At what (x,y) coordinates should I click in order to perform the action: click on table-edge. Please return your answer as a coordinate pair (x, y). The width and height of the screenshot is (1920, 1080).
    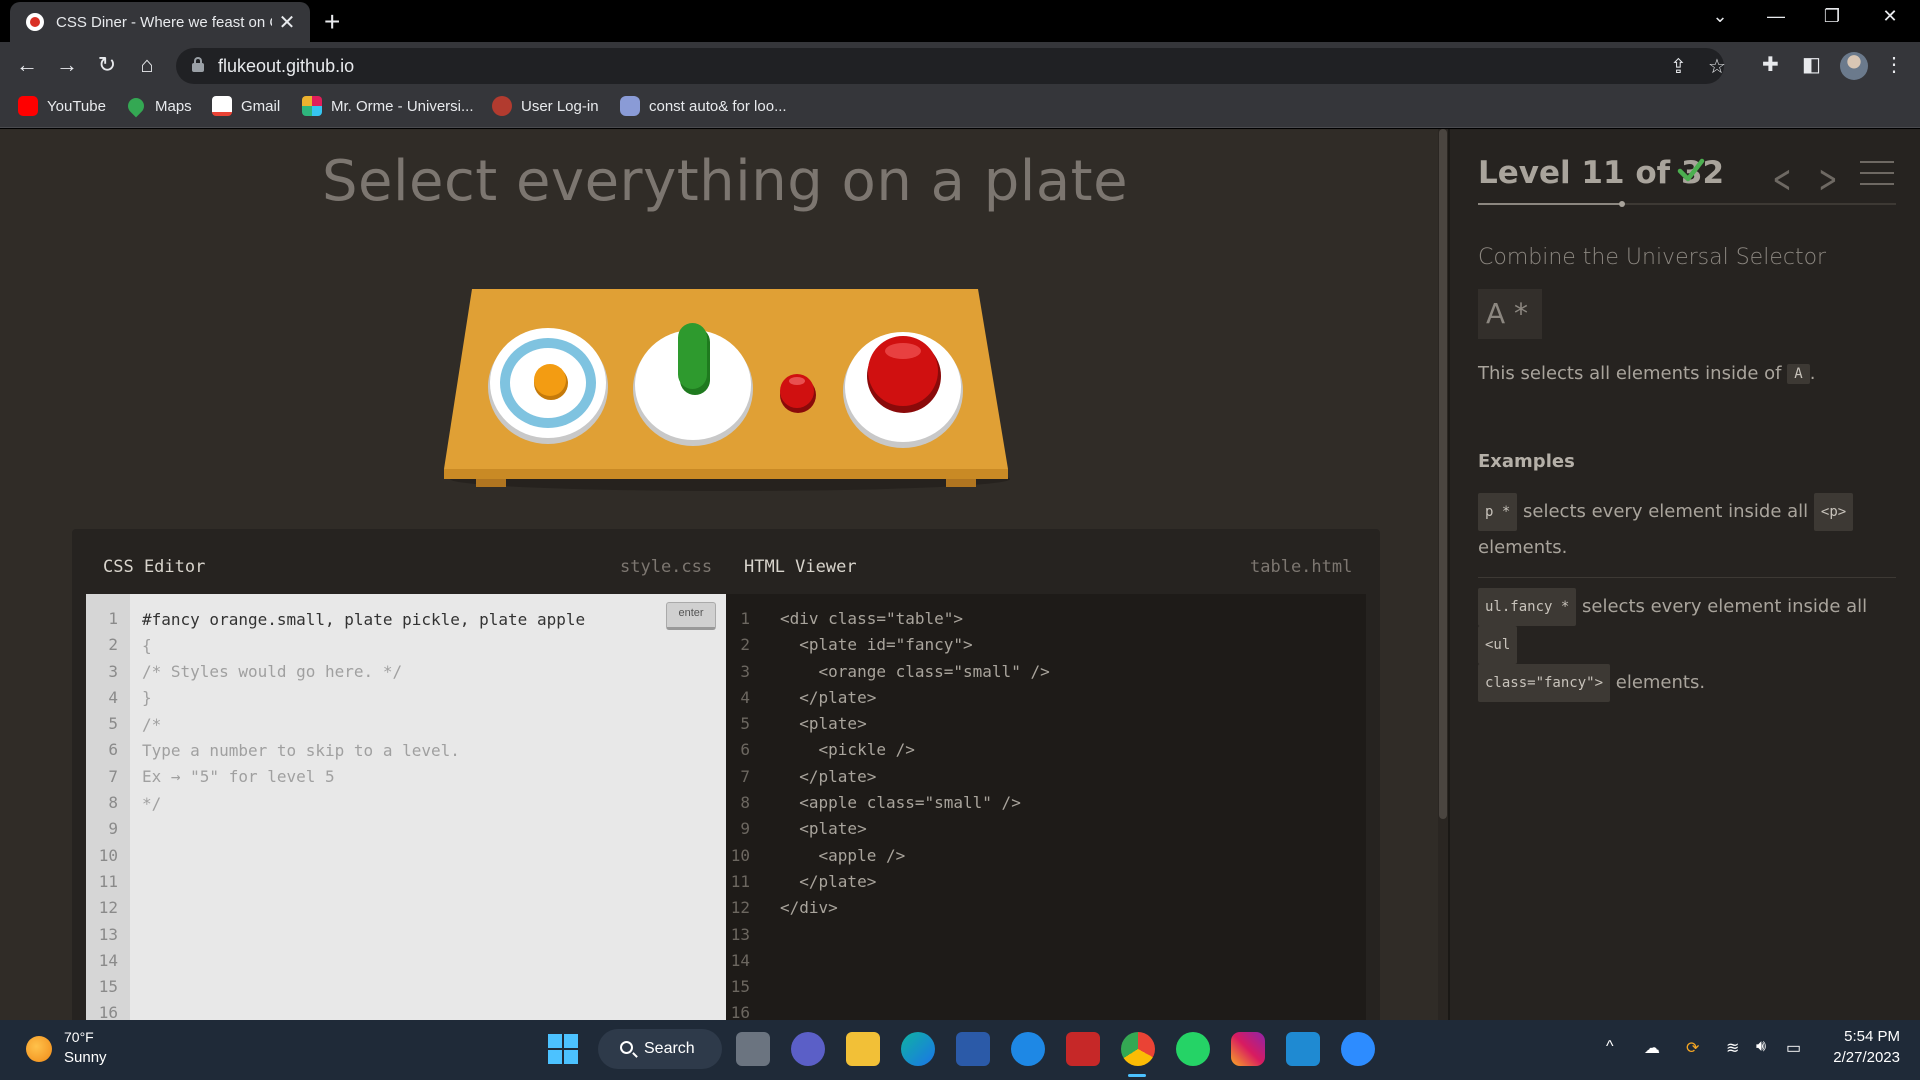
    Looking at the image, I should click on (726, 474).